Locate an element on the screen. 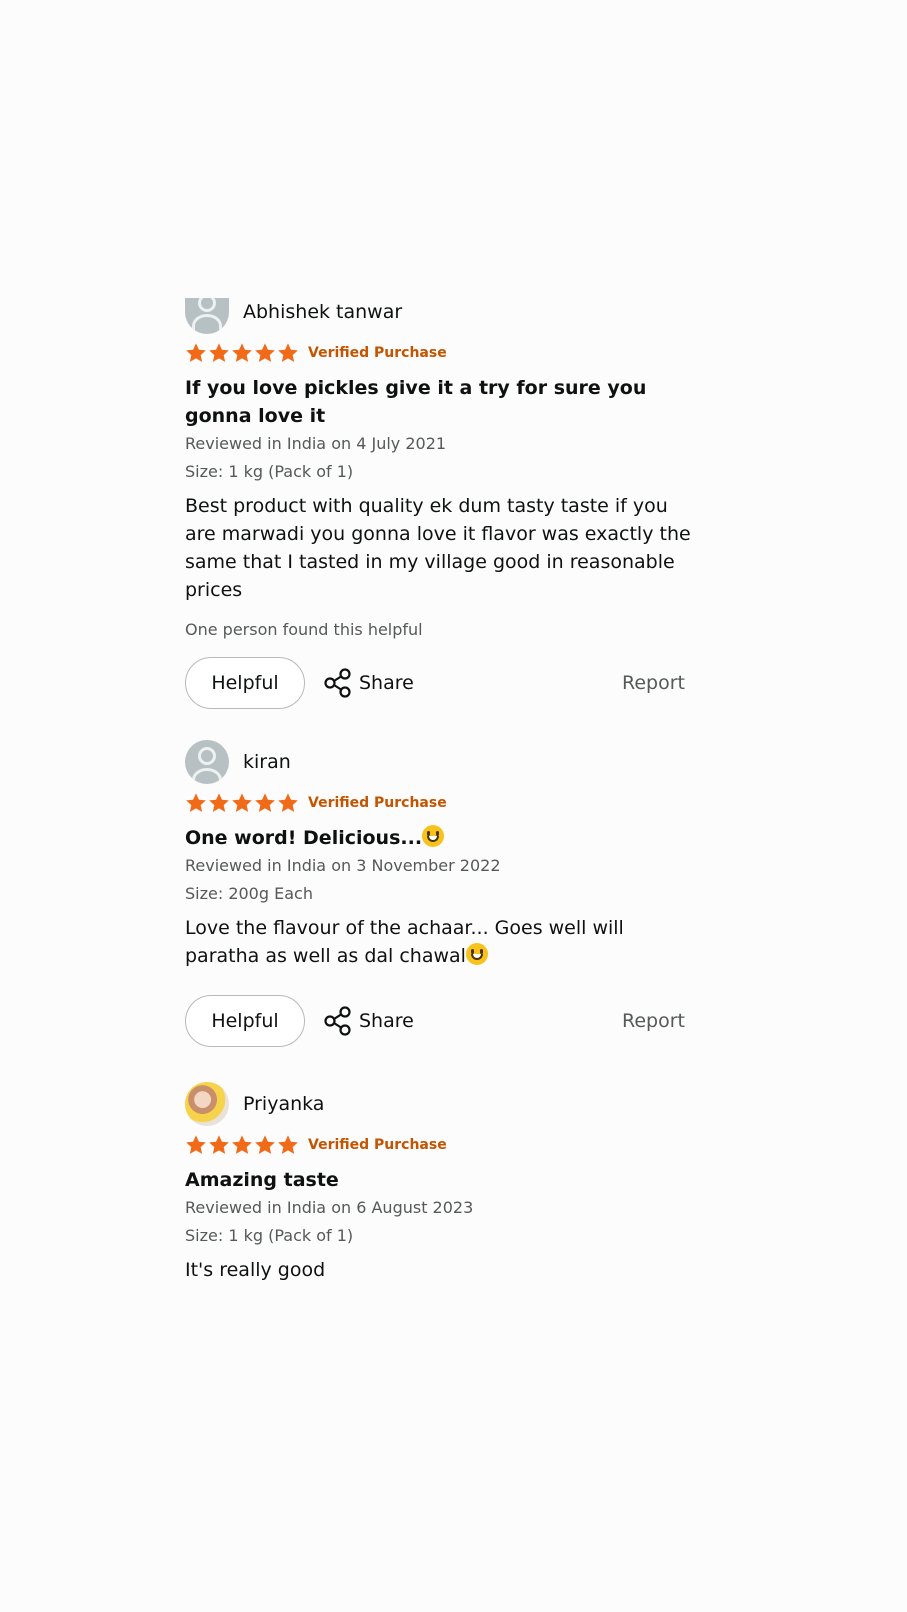 Image resolution: width=907 pixels, height=1612 pixels. photo-avatar is located at coordinates (207, 1104).